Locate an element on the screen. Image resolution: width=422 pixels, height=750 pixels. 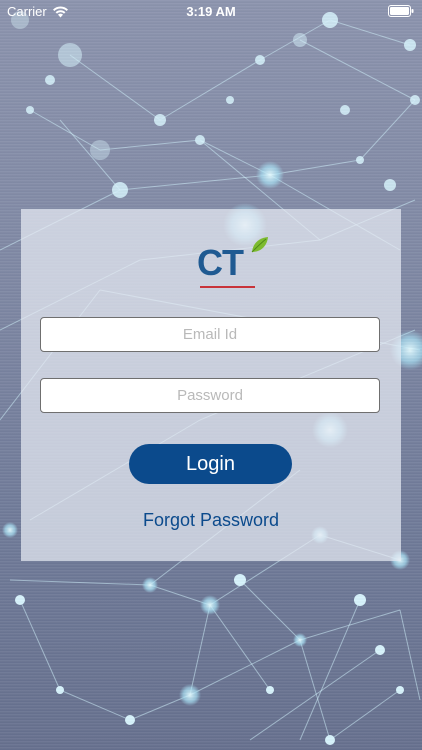
password-field is located at coordinates (210, 395).